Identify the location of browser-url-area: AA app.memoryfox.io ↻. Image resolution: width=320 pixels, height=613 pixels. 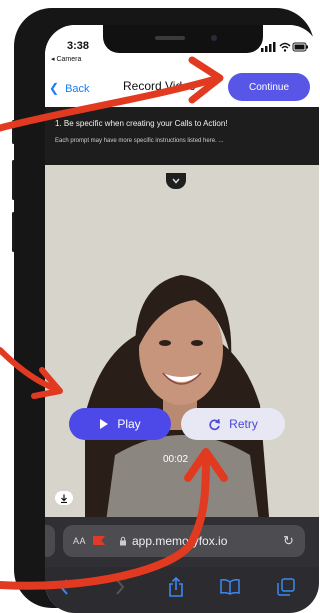
(182, 542).